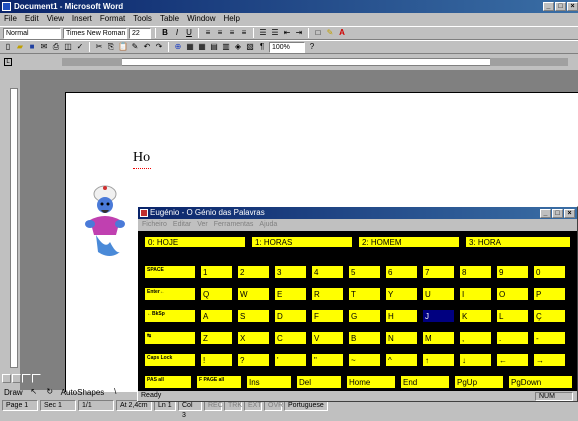 This screenshot has width=578, height=421. Describe the element at coordinates (475, 338) in the screenshot. I see `key: ,` at that location.